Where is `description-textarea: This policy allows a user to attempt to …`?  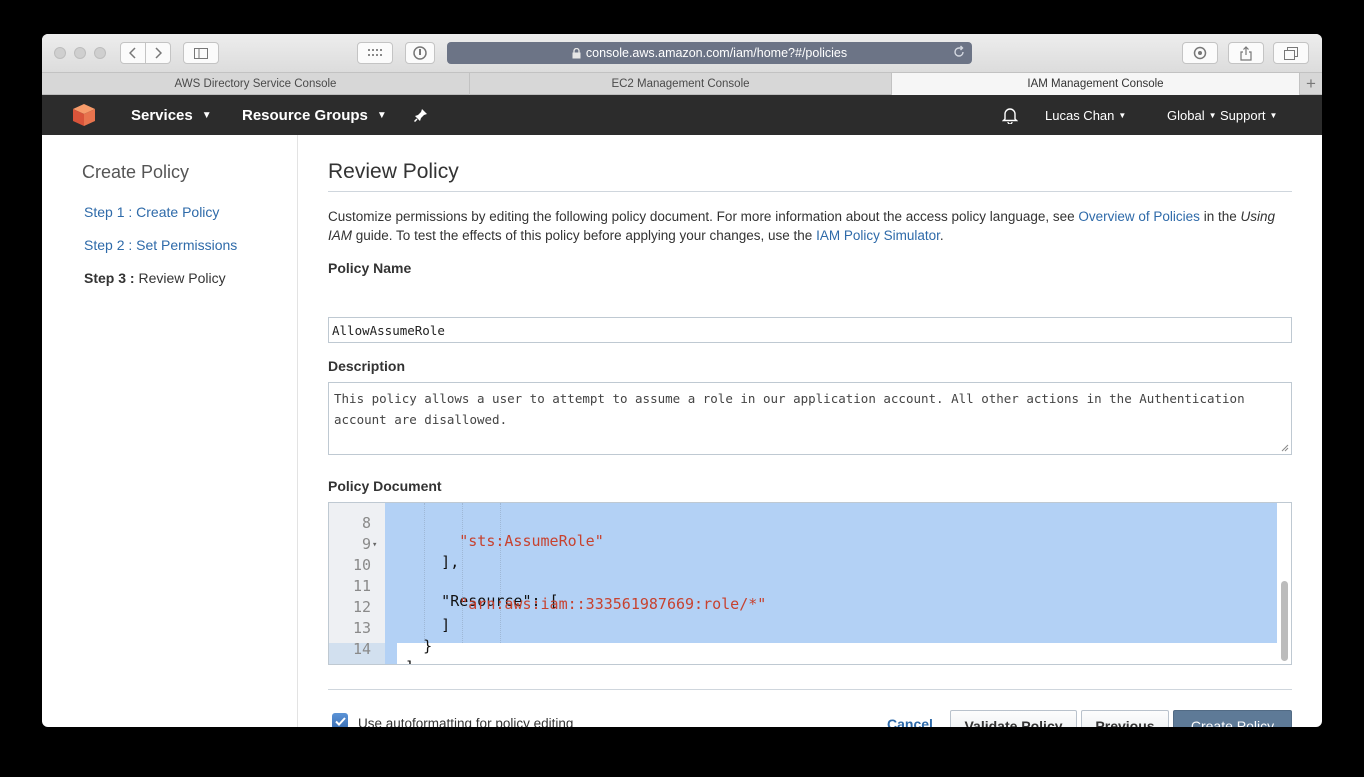
description-textarea: This policy allows a user to attempt to … is located at coordinates (810, 418).